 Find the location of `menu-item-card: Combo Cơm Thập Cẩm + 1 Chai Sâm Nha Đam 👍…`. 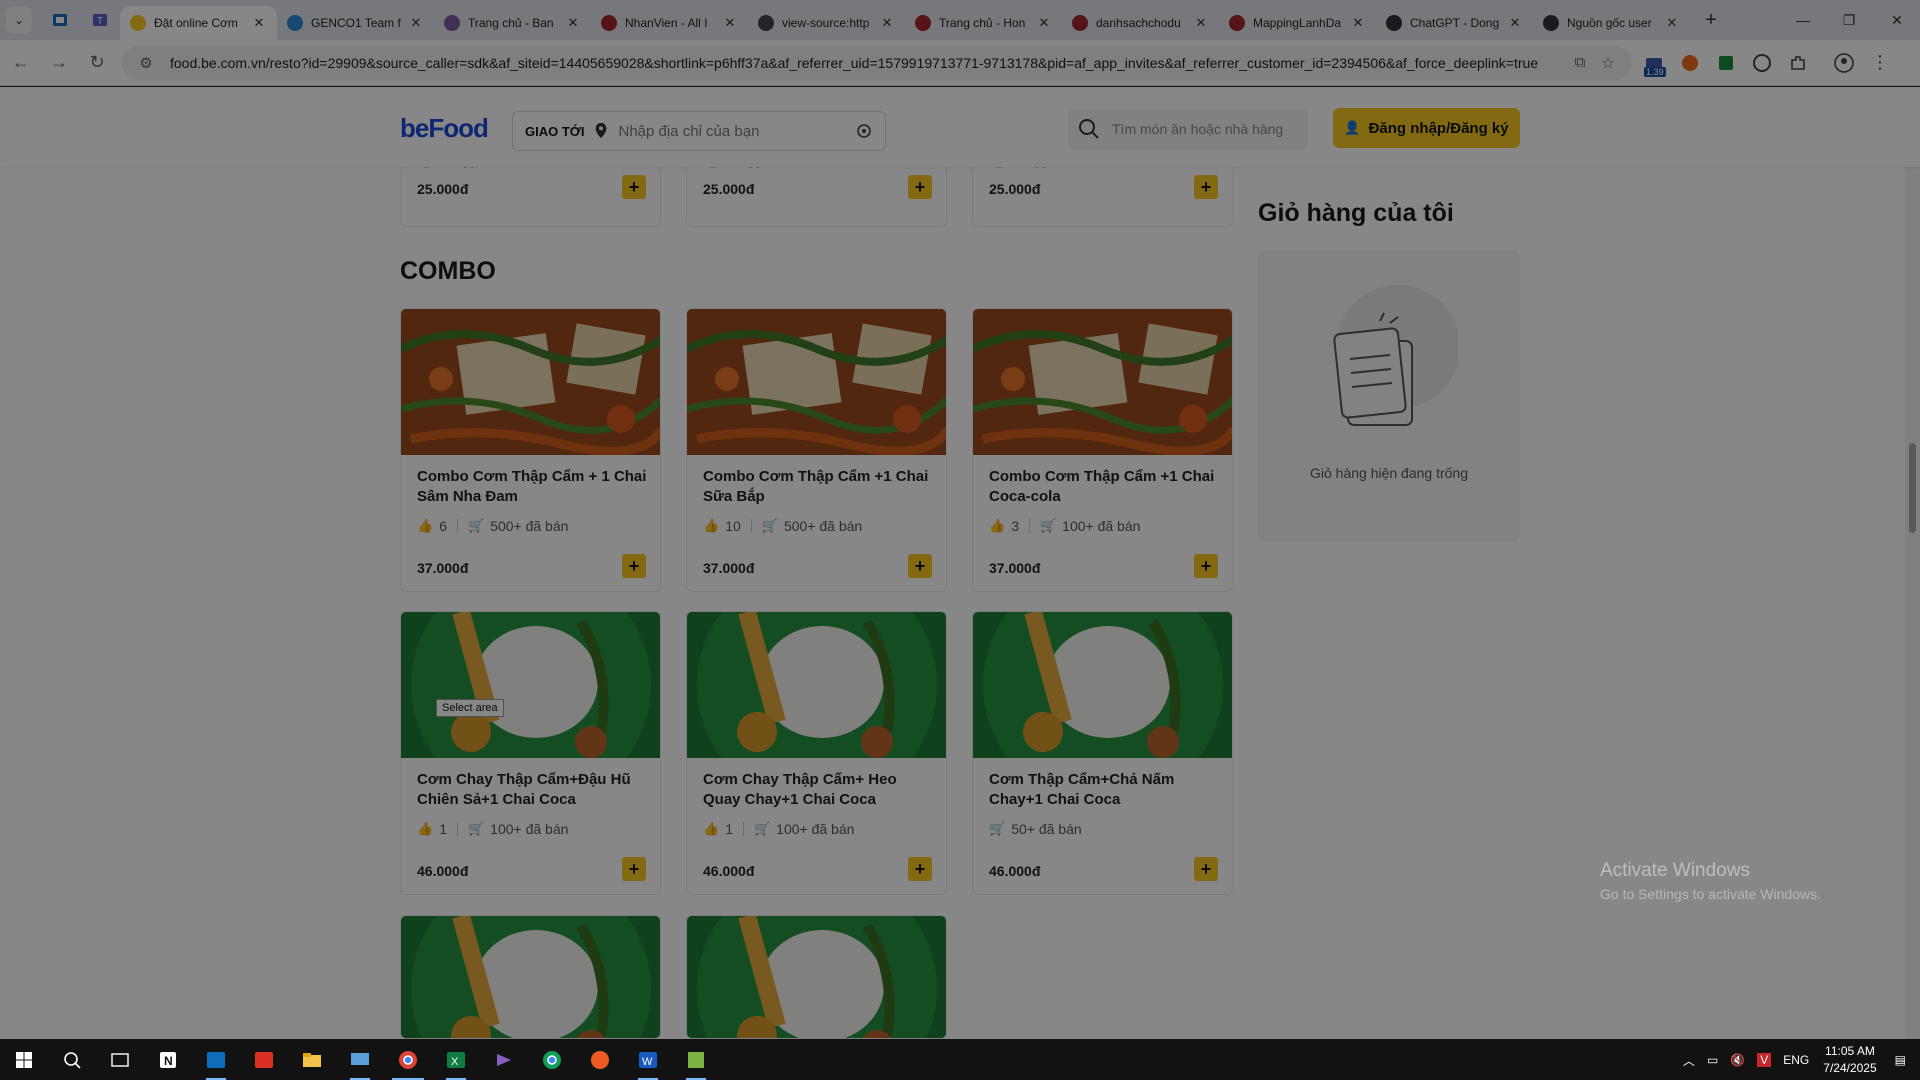

menu-item-card: Combo Cơm Thập Cẩm + 1 Chai Sâm Nha Đam 👍… is located at coordinates (530, 450).